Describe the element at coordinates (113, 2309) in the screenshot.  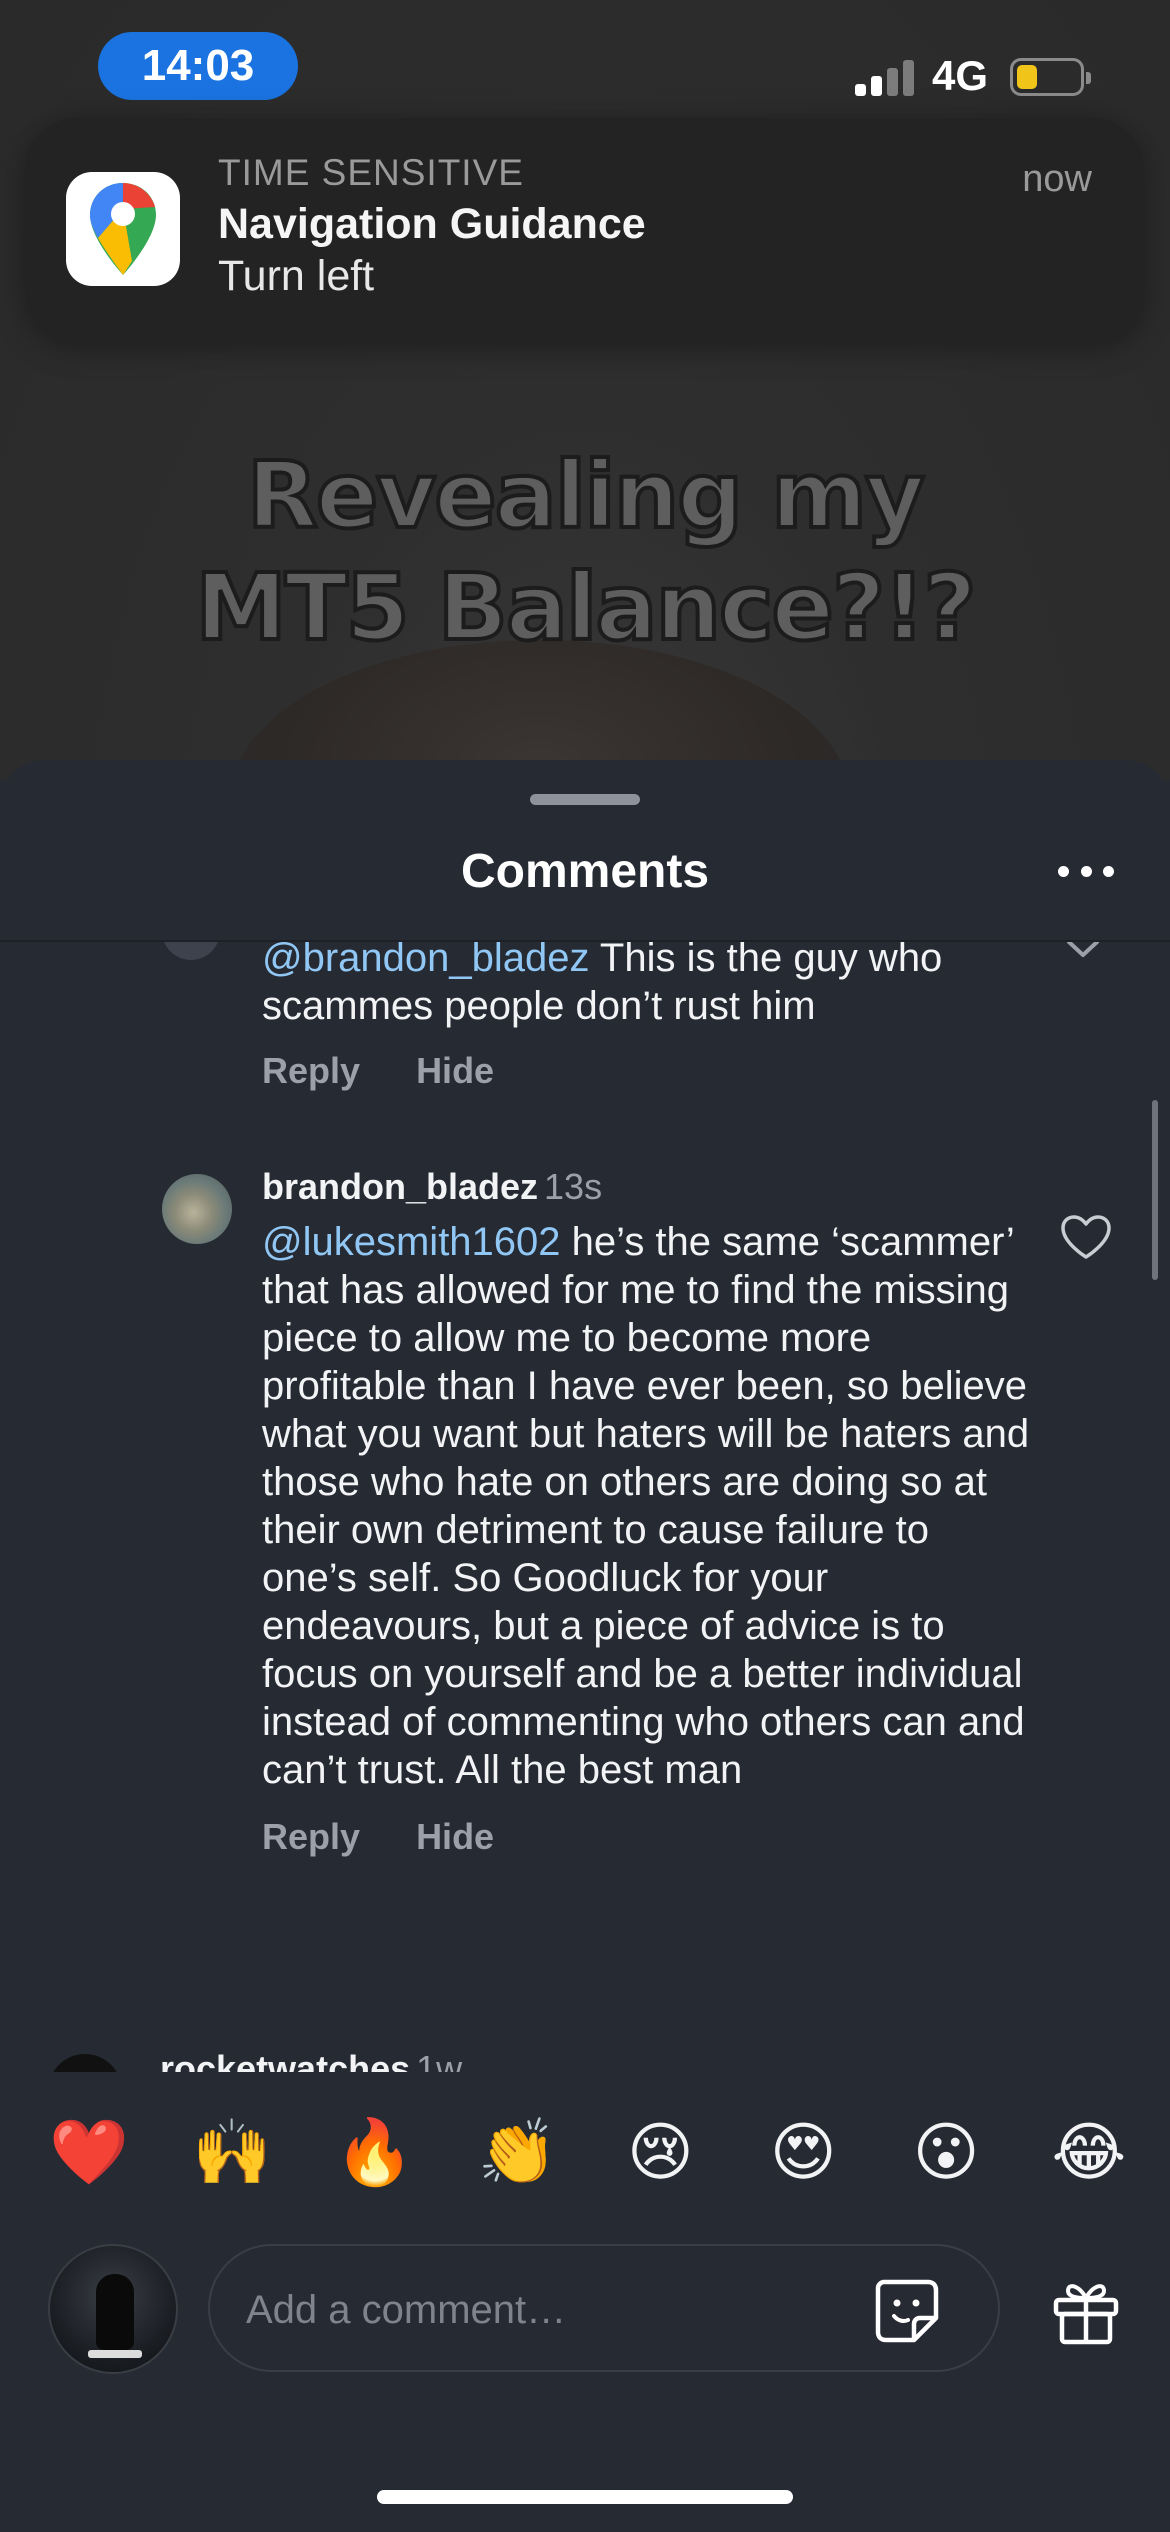
I see `my-avatar` at that location.